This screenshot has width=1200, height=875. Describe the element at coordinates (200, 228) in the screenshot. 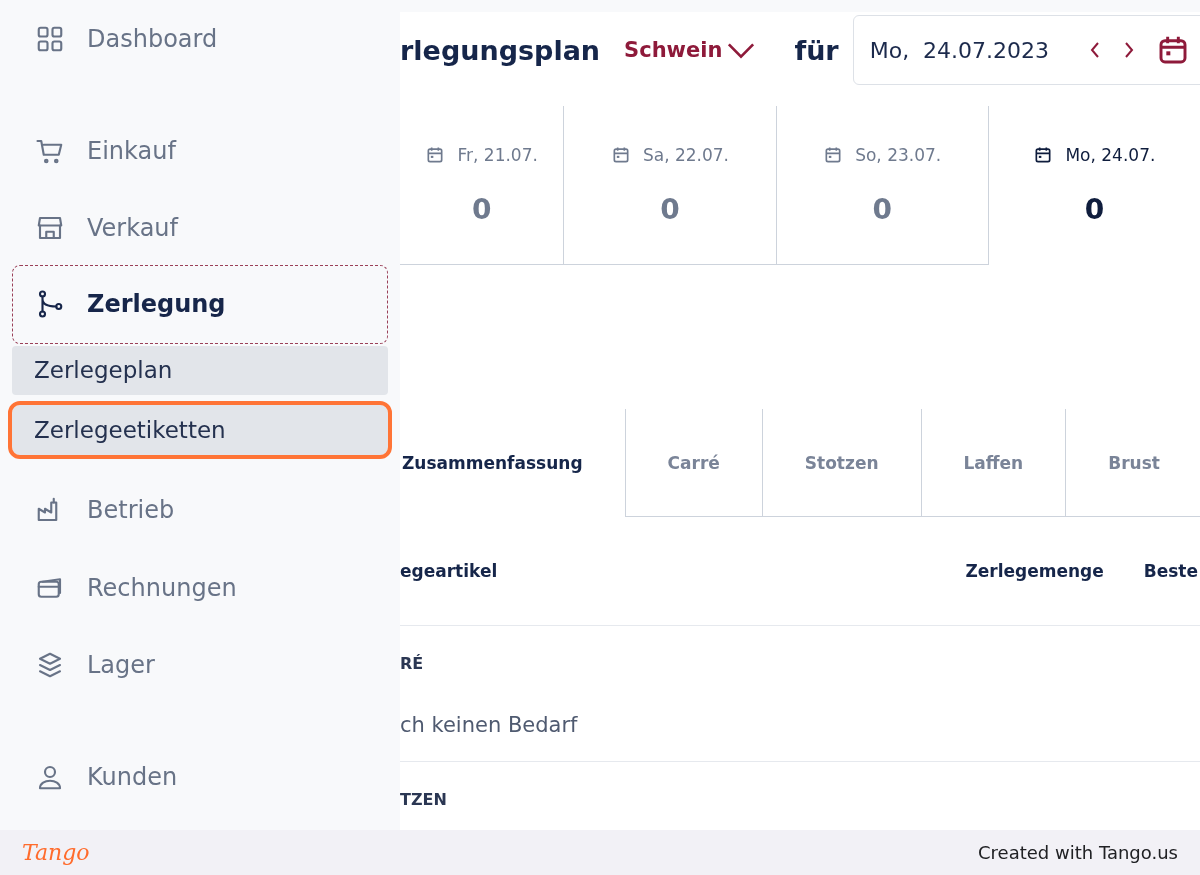

I see `nav-item: Verkauf` at that location.